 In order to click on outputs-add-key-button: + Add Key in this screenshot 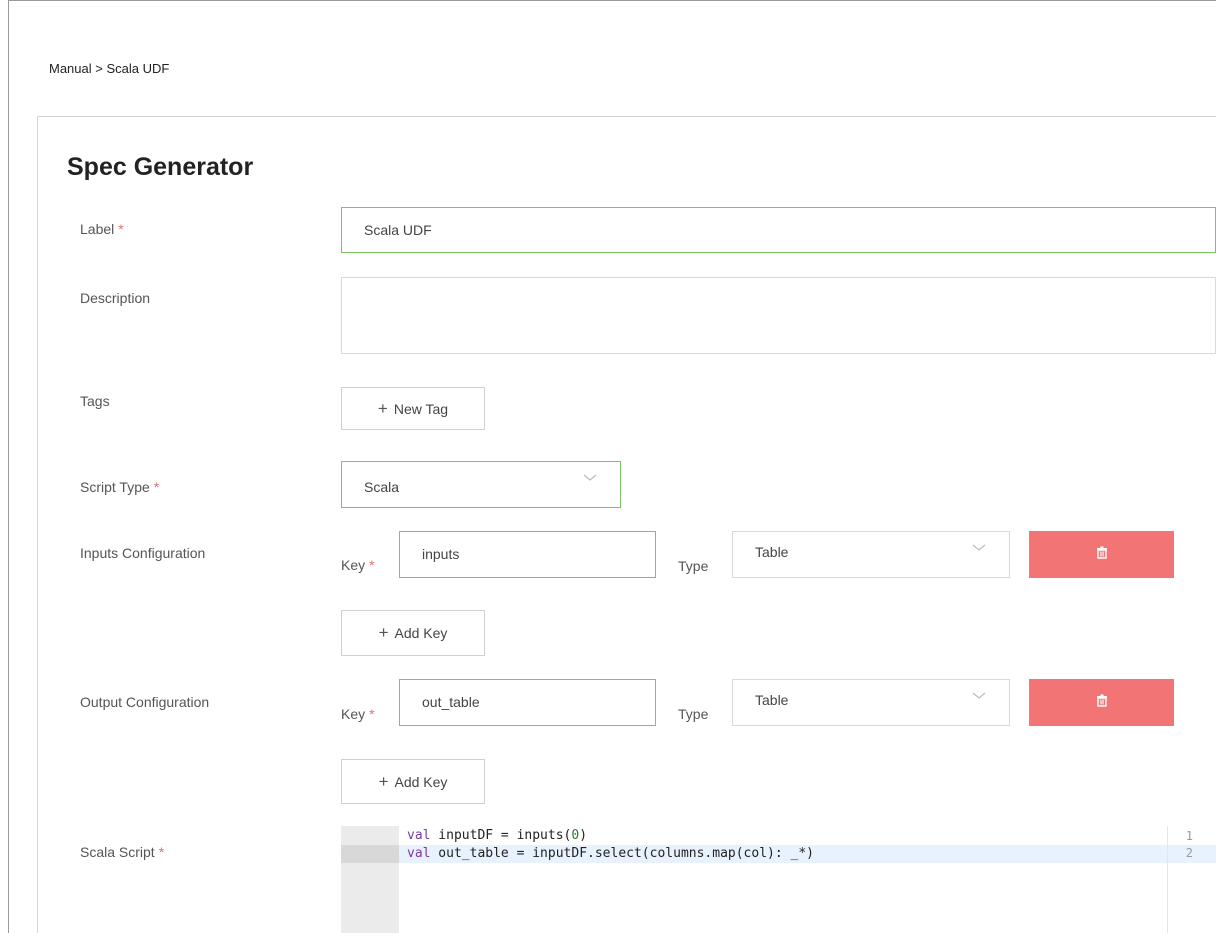, I will do `click(413, 781)`.